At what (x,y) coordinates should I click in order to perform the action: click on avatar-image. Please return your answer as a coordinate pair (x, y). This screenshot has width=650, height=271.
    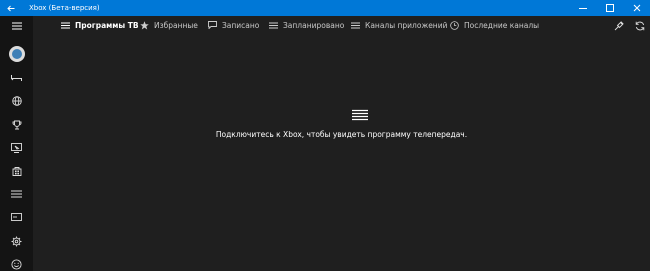
    Looking at the image, I should click on (16, 54).